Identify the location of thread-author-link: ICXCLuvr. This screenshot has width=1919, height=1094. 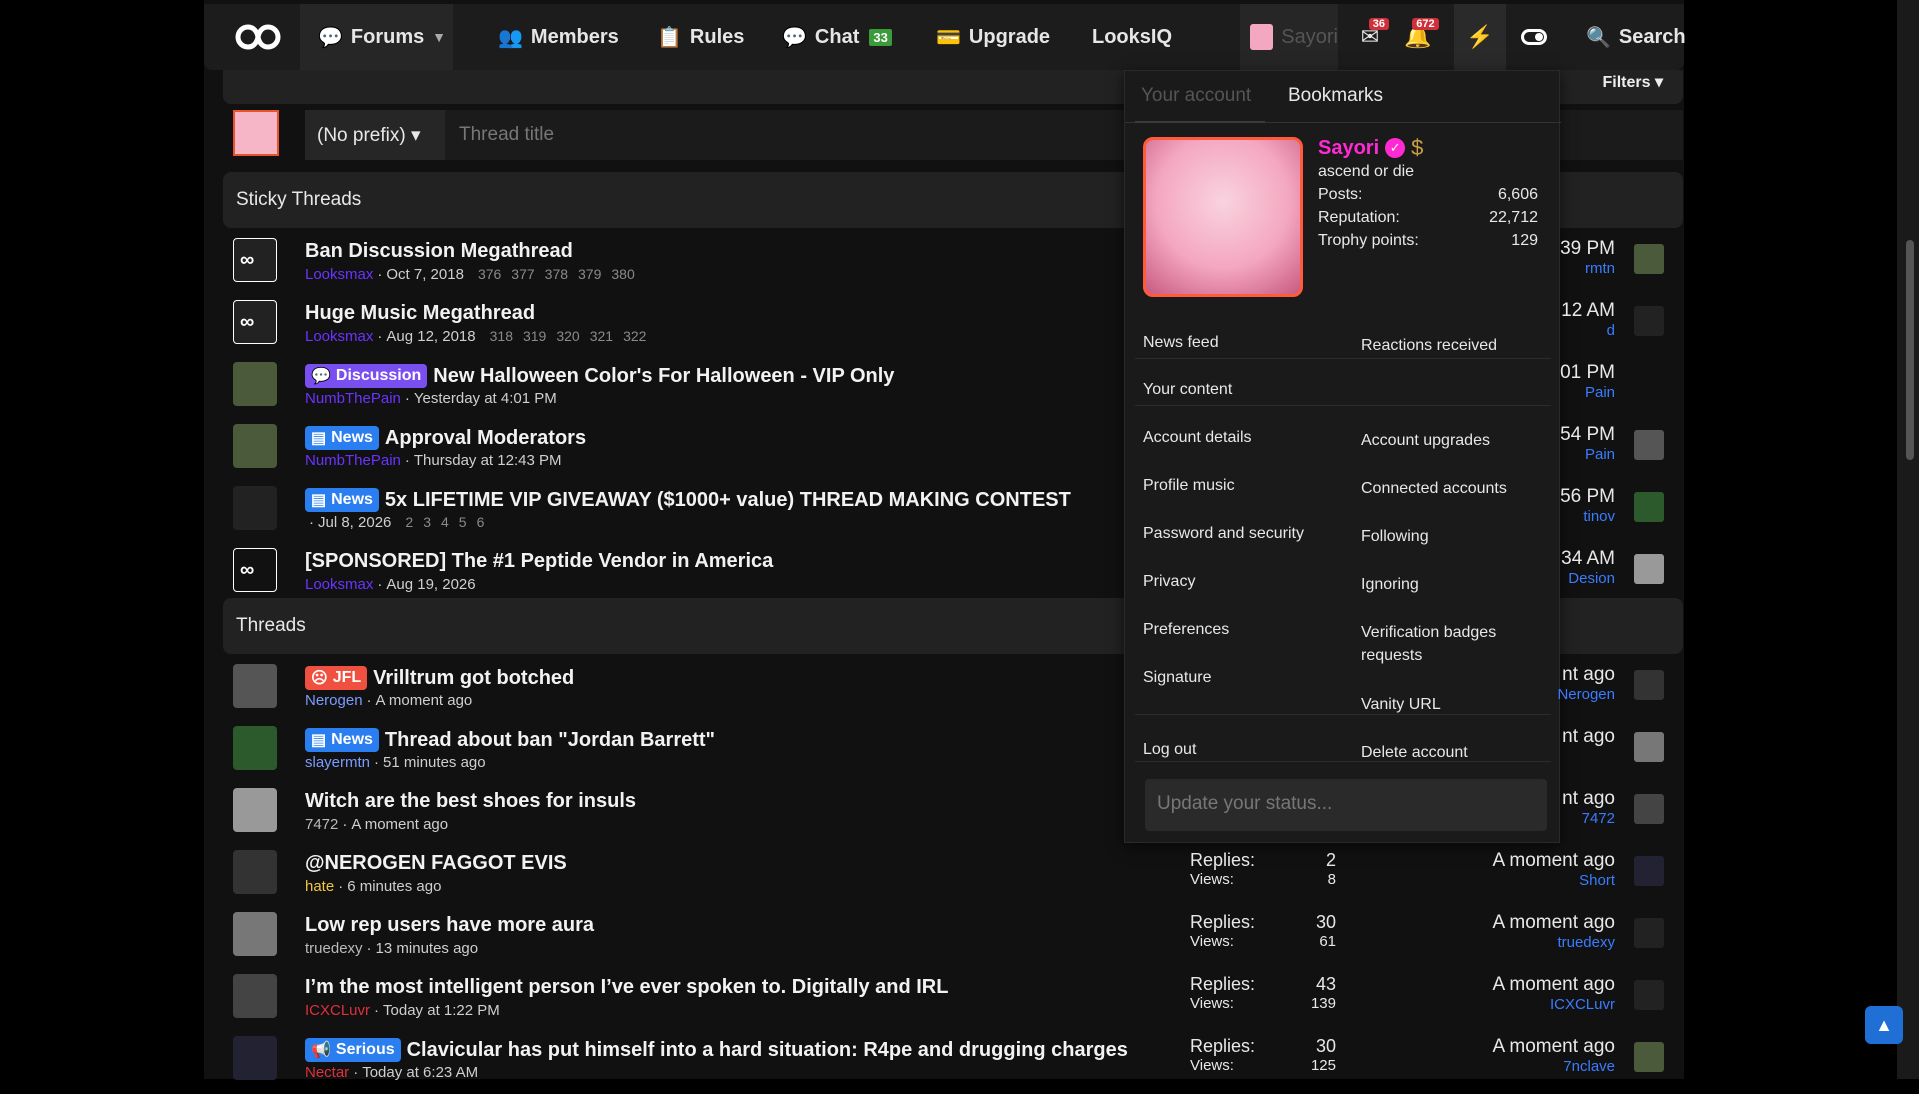
(337, 1010).